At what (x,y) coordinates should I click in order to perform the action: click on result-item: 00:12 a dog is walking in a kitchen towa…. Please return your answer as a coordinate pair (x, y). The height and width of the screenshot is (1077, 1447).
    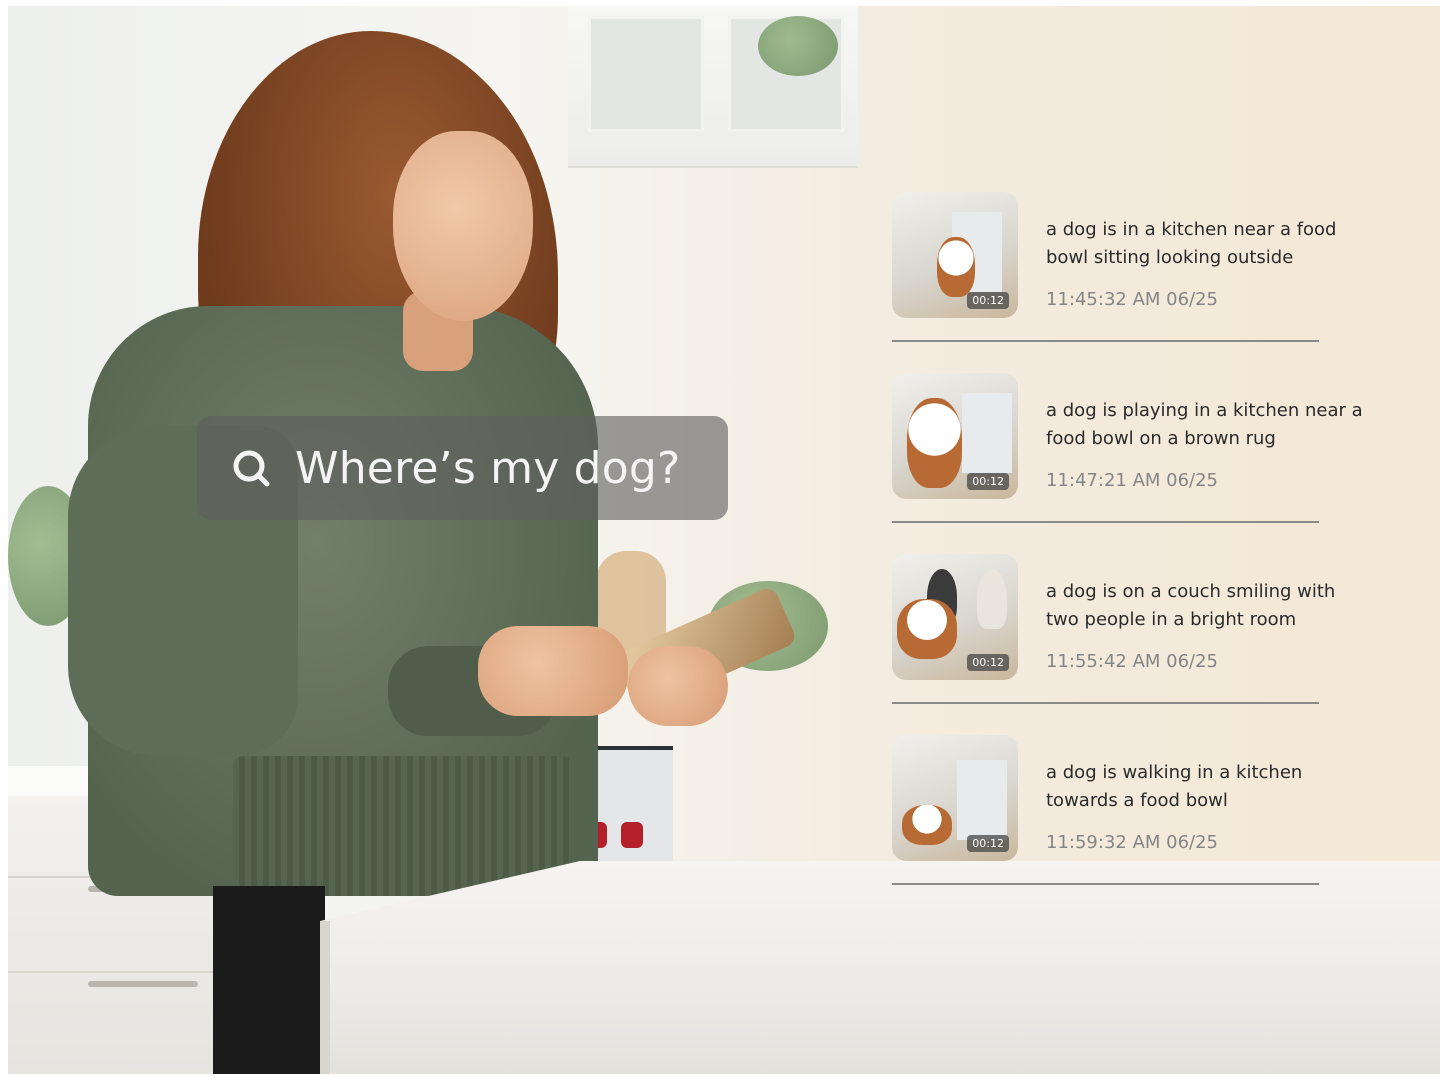
    Looking at the image, I should click on (1127, 825).